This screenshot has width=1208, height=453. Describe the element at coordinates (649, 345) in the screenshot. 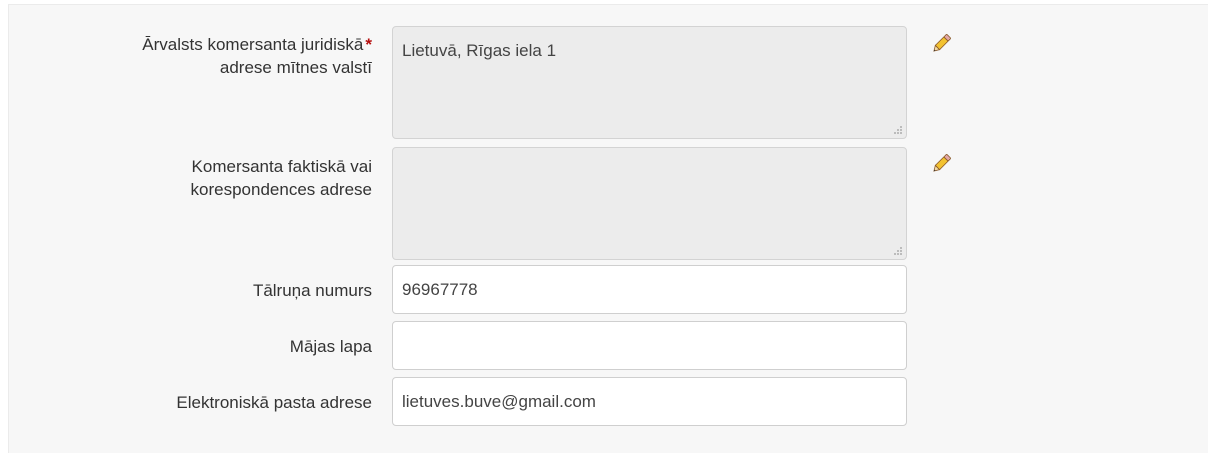

I see `homepage-input` at that location.